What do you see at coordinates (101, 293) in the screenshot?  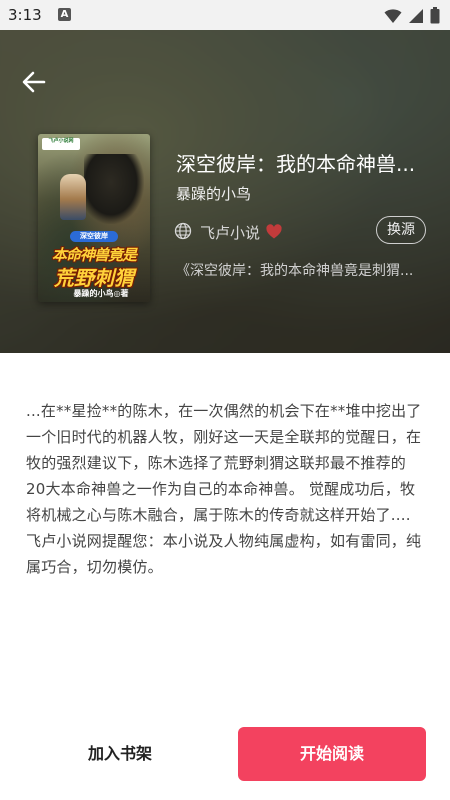 I see `cover-author: 暴躁的小鸟◎著` at bounding box center [101, 293].